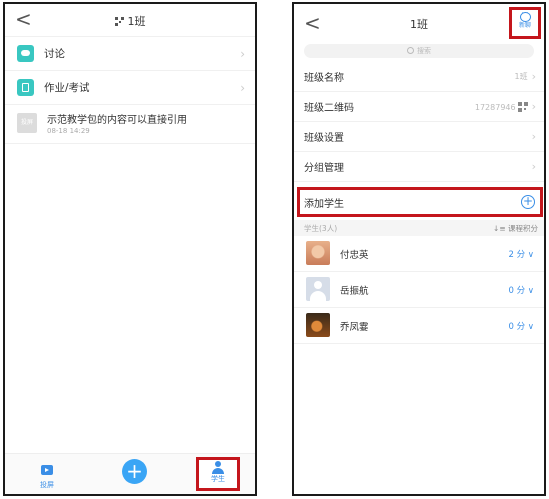  I want to click on student-name: 乔凤霎, so click(354, 327).